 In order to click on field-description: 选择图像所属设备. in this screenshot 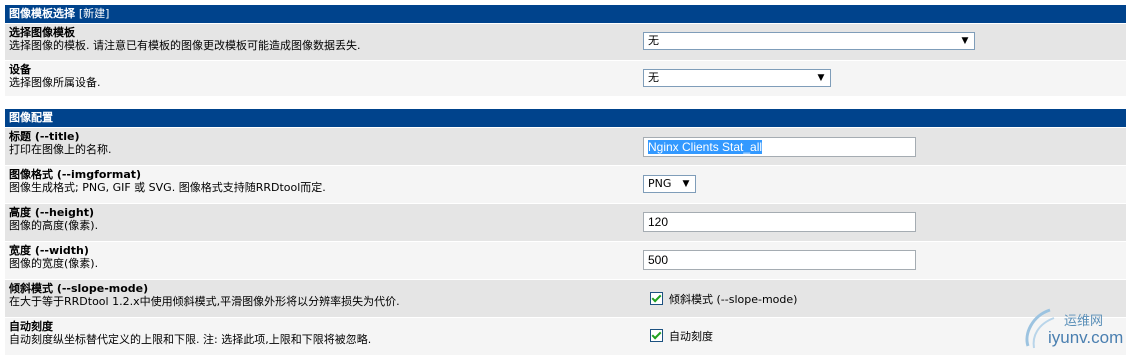, I will do `click(55, 82)`.